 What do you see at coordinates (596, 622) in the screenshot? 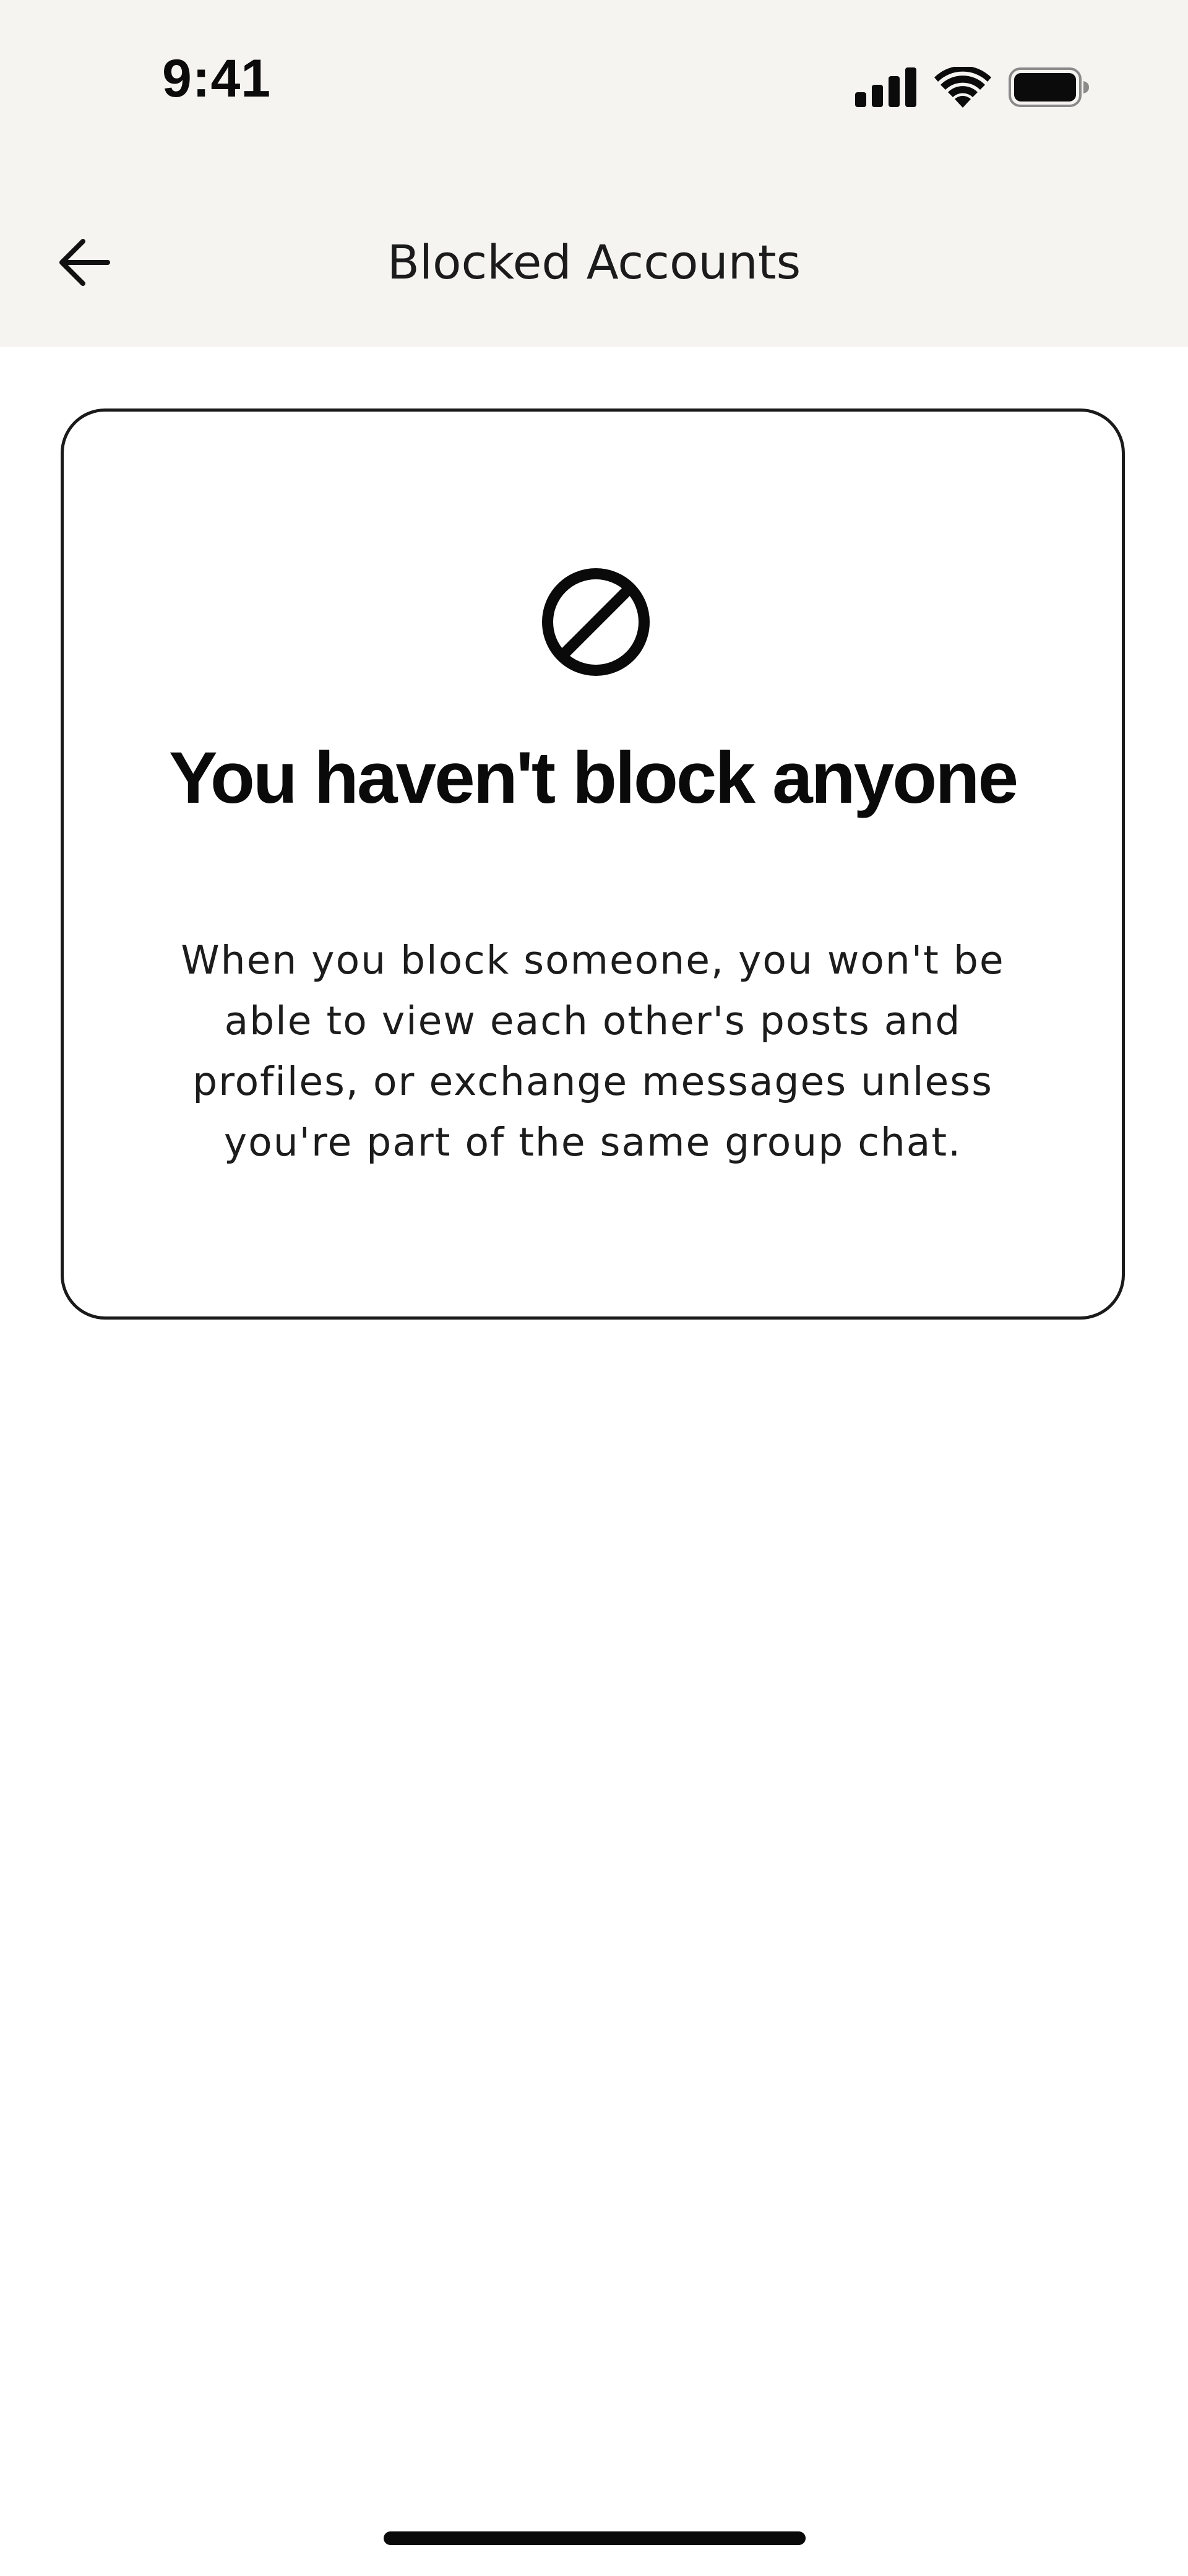
I see `block-icon` at bounding box center [596, 622].